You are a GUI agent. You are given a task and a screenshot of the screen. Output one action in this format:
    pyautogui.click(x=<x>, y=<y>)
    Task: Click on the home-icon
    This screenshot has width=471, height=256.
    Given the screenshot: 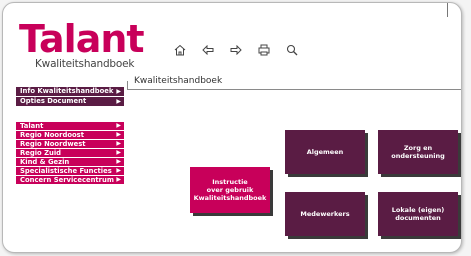 What is the action you would take?
    pyautogui.click(x=180, y=50)
    